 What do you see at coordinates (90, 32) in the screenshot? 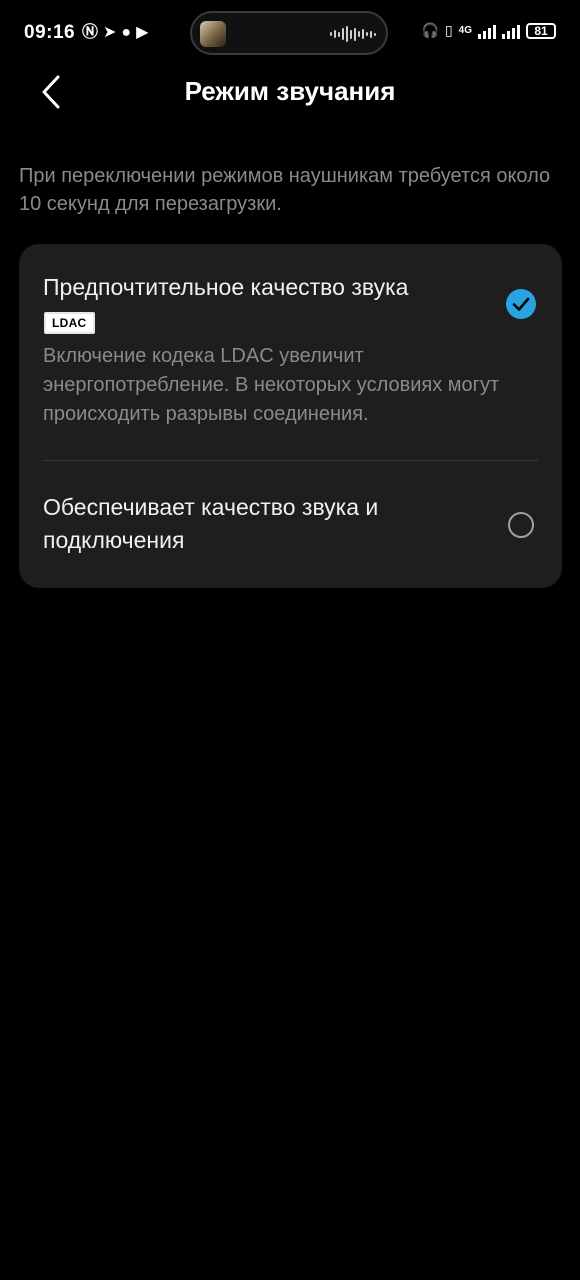
I see `nfc-icon: Ⓝ` at bounding box center [90, 32].